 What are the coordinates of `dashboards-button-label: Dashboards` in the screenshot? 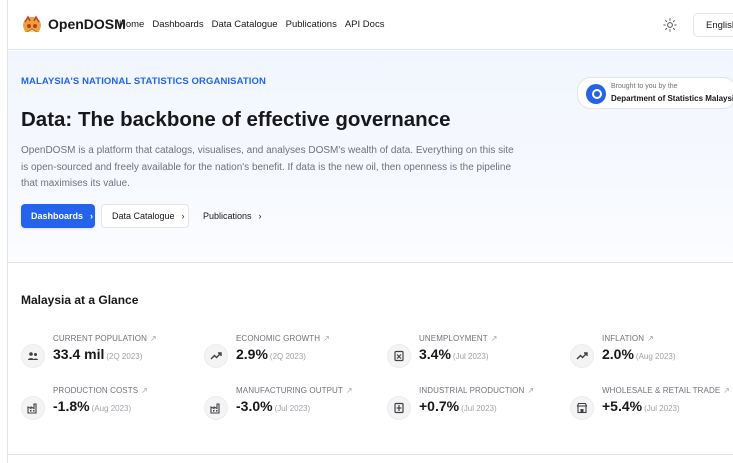 It's located at (57, 216).